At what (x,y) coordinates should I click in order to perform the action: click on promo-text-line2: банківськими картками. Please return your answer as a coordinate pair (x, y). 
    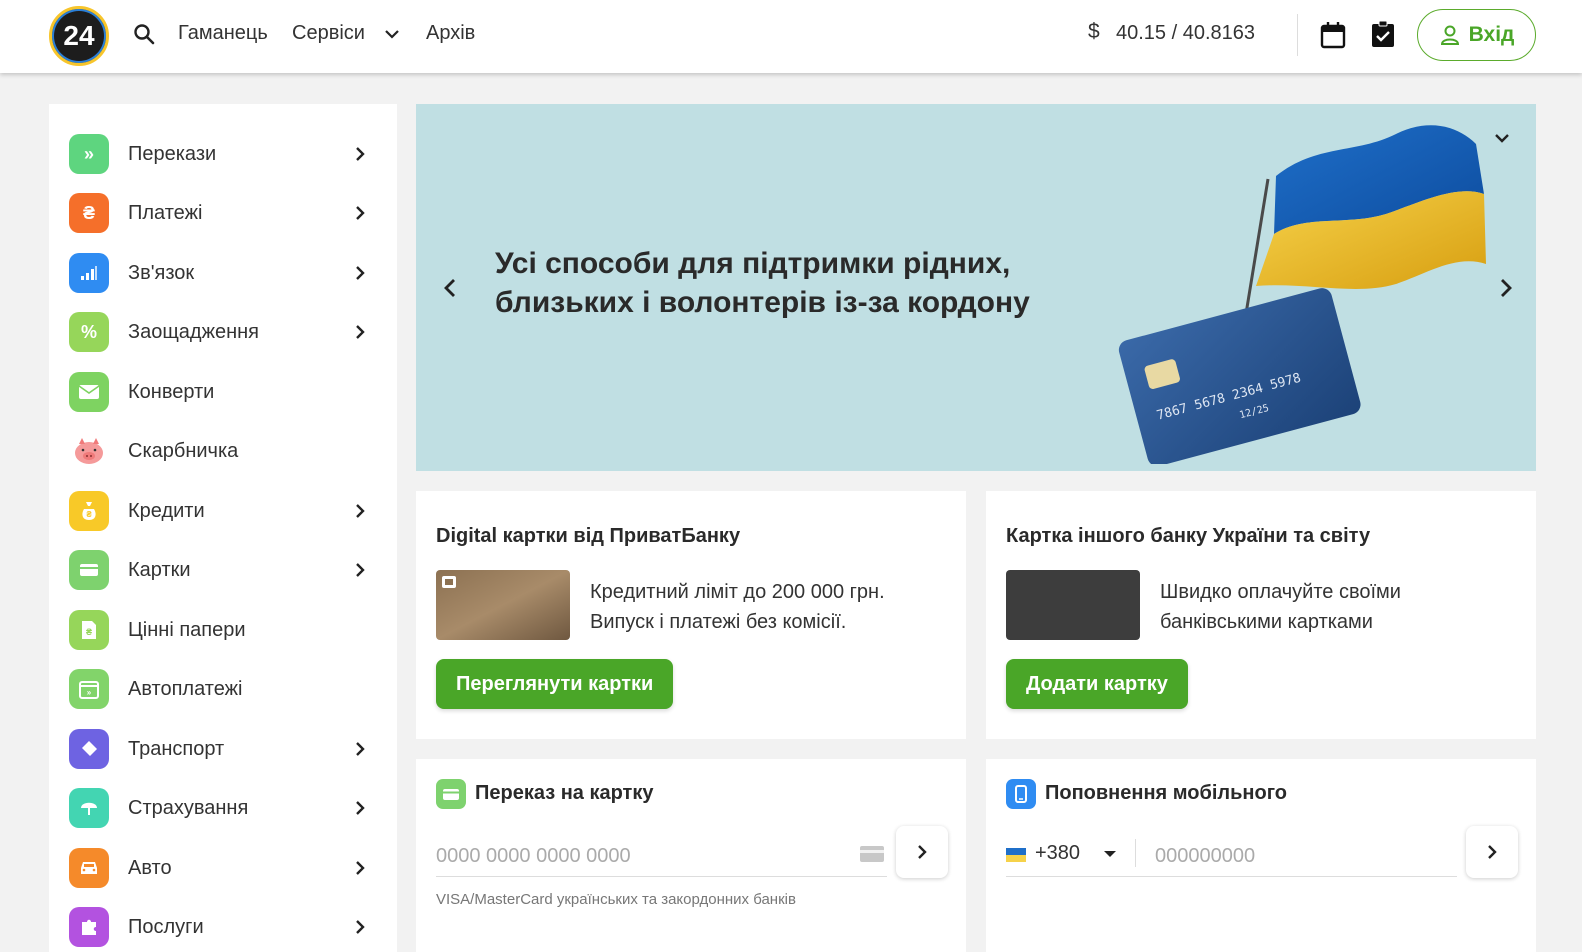
    Looking at the image, I should click on (1266, 622).